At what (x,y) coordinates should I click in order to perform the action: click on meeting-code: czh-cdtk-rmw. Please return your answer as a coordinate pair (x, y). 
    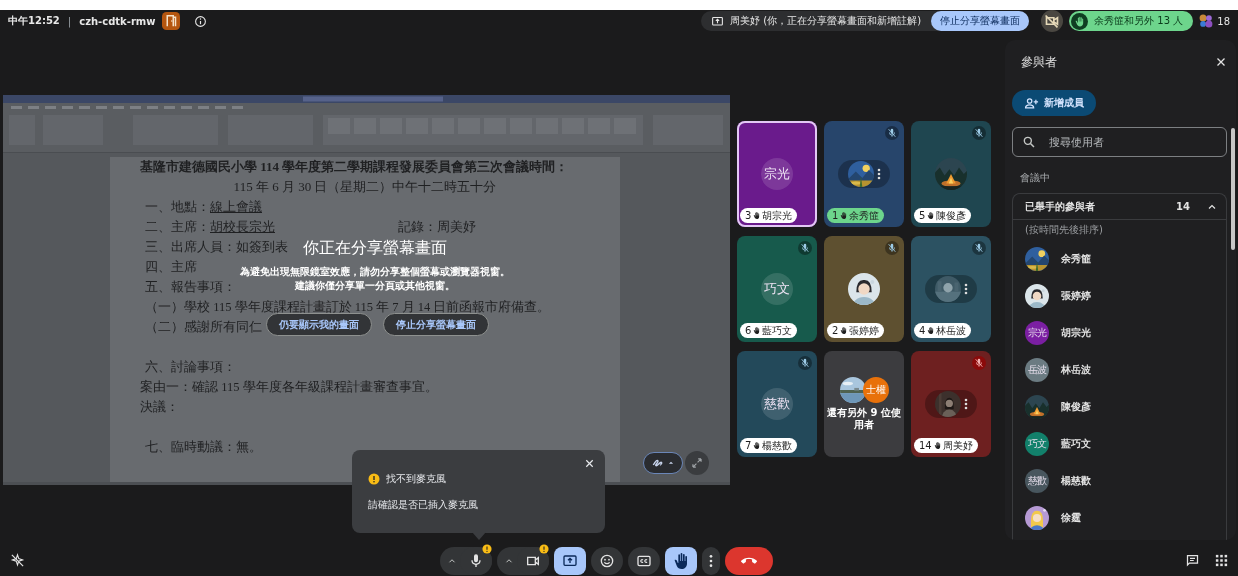
    Looking at the image, I should click on (117, 21).